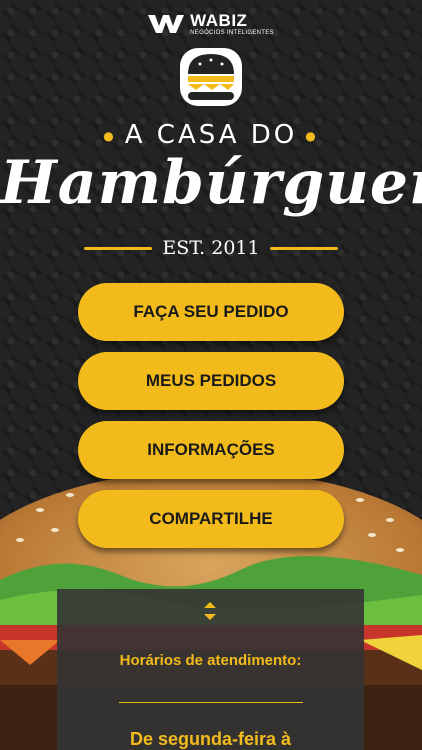  I want to click on wabiz-brand: WABIZ NEGÓCIOS INTELIGENTES, so click(211, 24).